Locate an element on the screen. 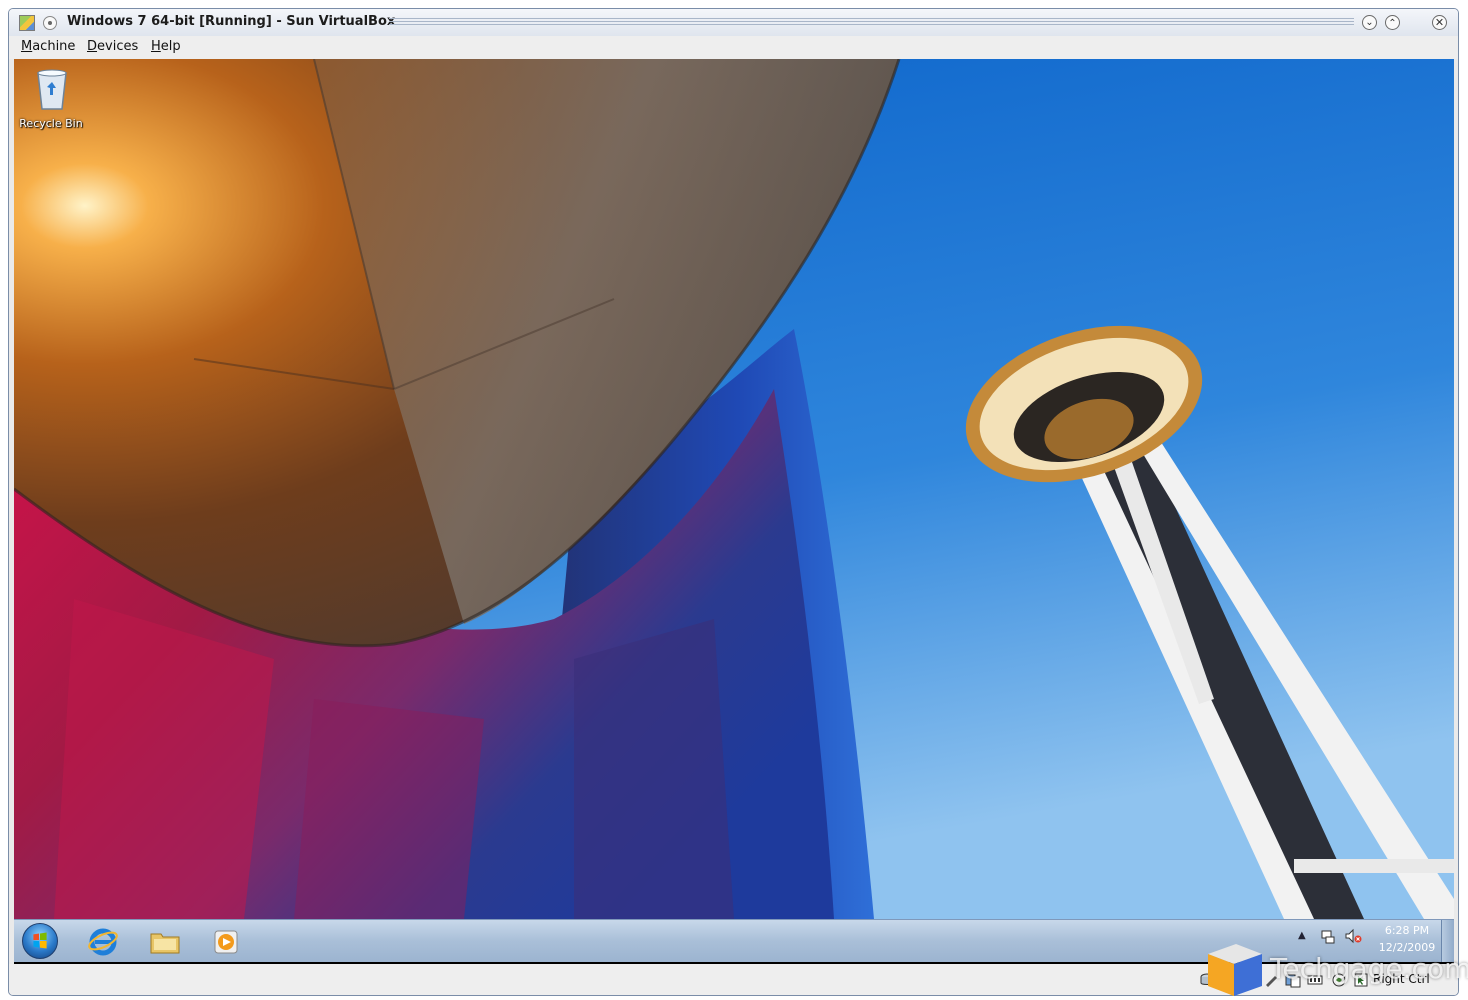 This screenshot has height=1000, width=1468. internet-explorer-icon is located at coordinates (103, 942).